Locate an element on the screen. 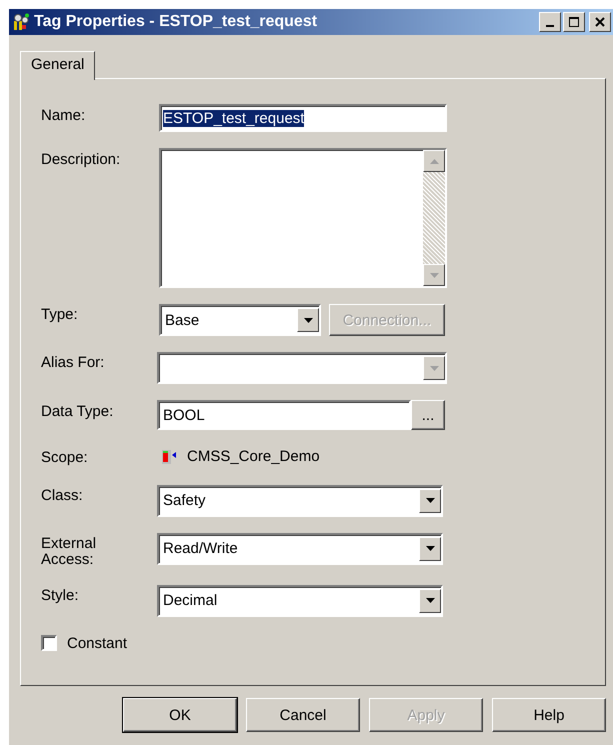 This screenshot has width=613, height=745. field-label: Name: is located at coordinates (63, 115).